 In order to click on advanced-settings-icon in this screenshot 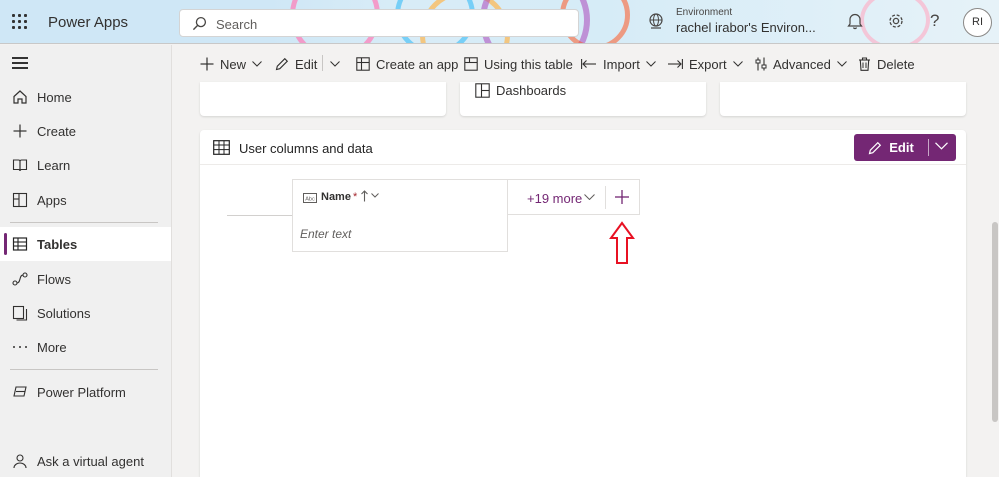, I will do `click(761, 64)`.